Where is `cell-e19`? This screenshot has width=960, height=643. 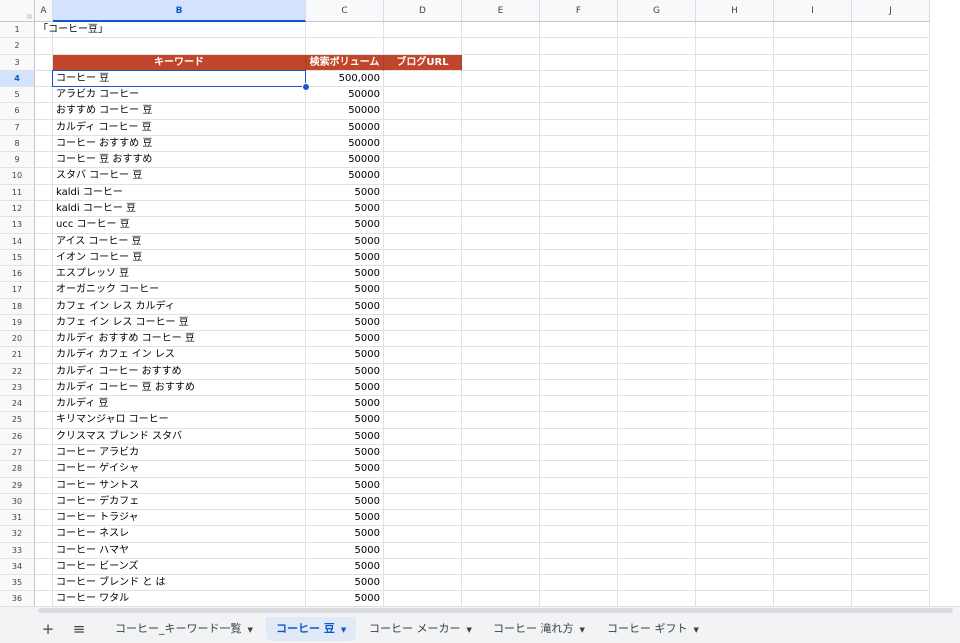
cell-e19 is located at coordinates (501, 323).